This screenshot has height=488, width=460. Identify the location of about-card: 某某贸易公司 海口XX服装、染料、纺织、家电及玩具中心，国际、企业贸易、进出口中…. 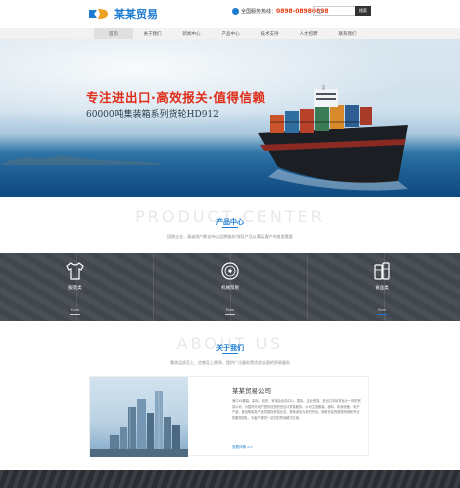
(229, 416).